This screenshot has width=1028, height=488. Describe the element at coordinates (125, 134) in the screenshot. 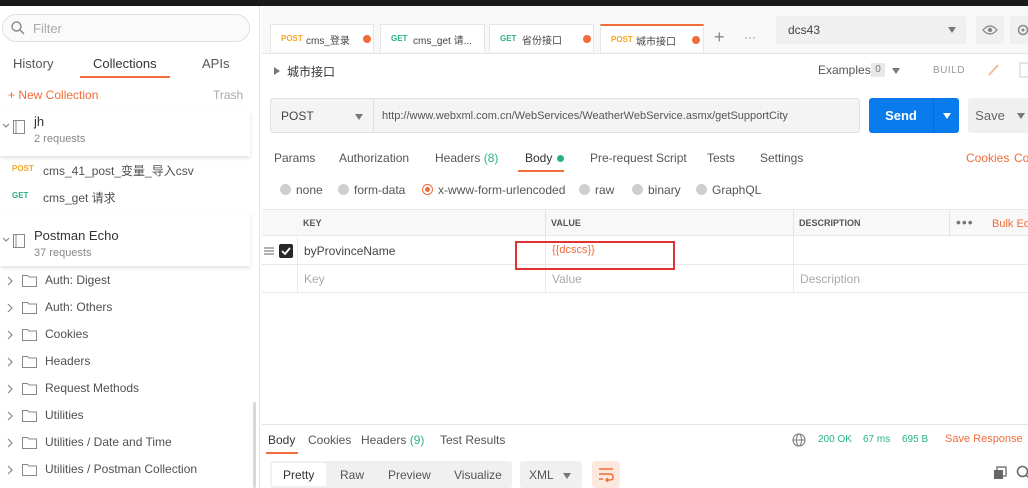

I see `collection-jh: jh 2 requests` at that location.